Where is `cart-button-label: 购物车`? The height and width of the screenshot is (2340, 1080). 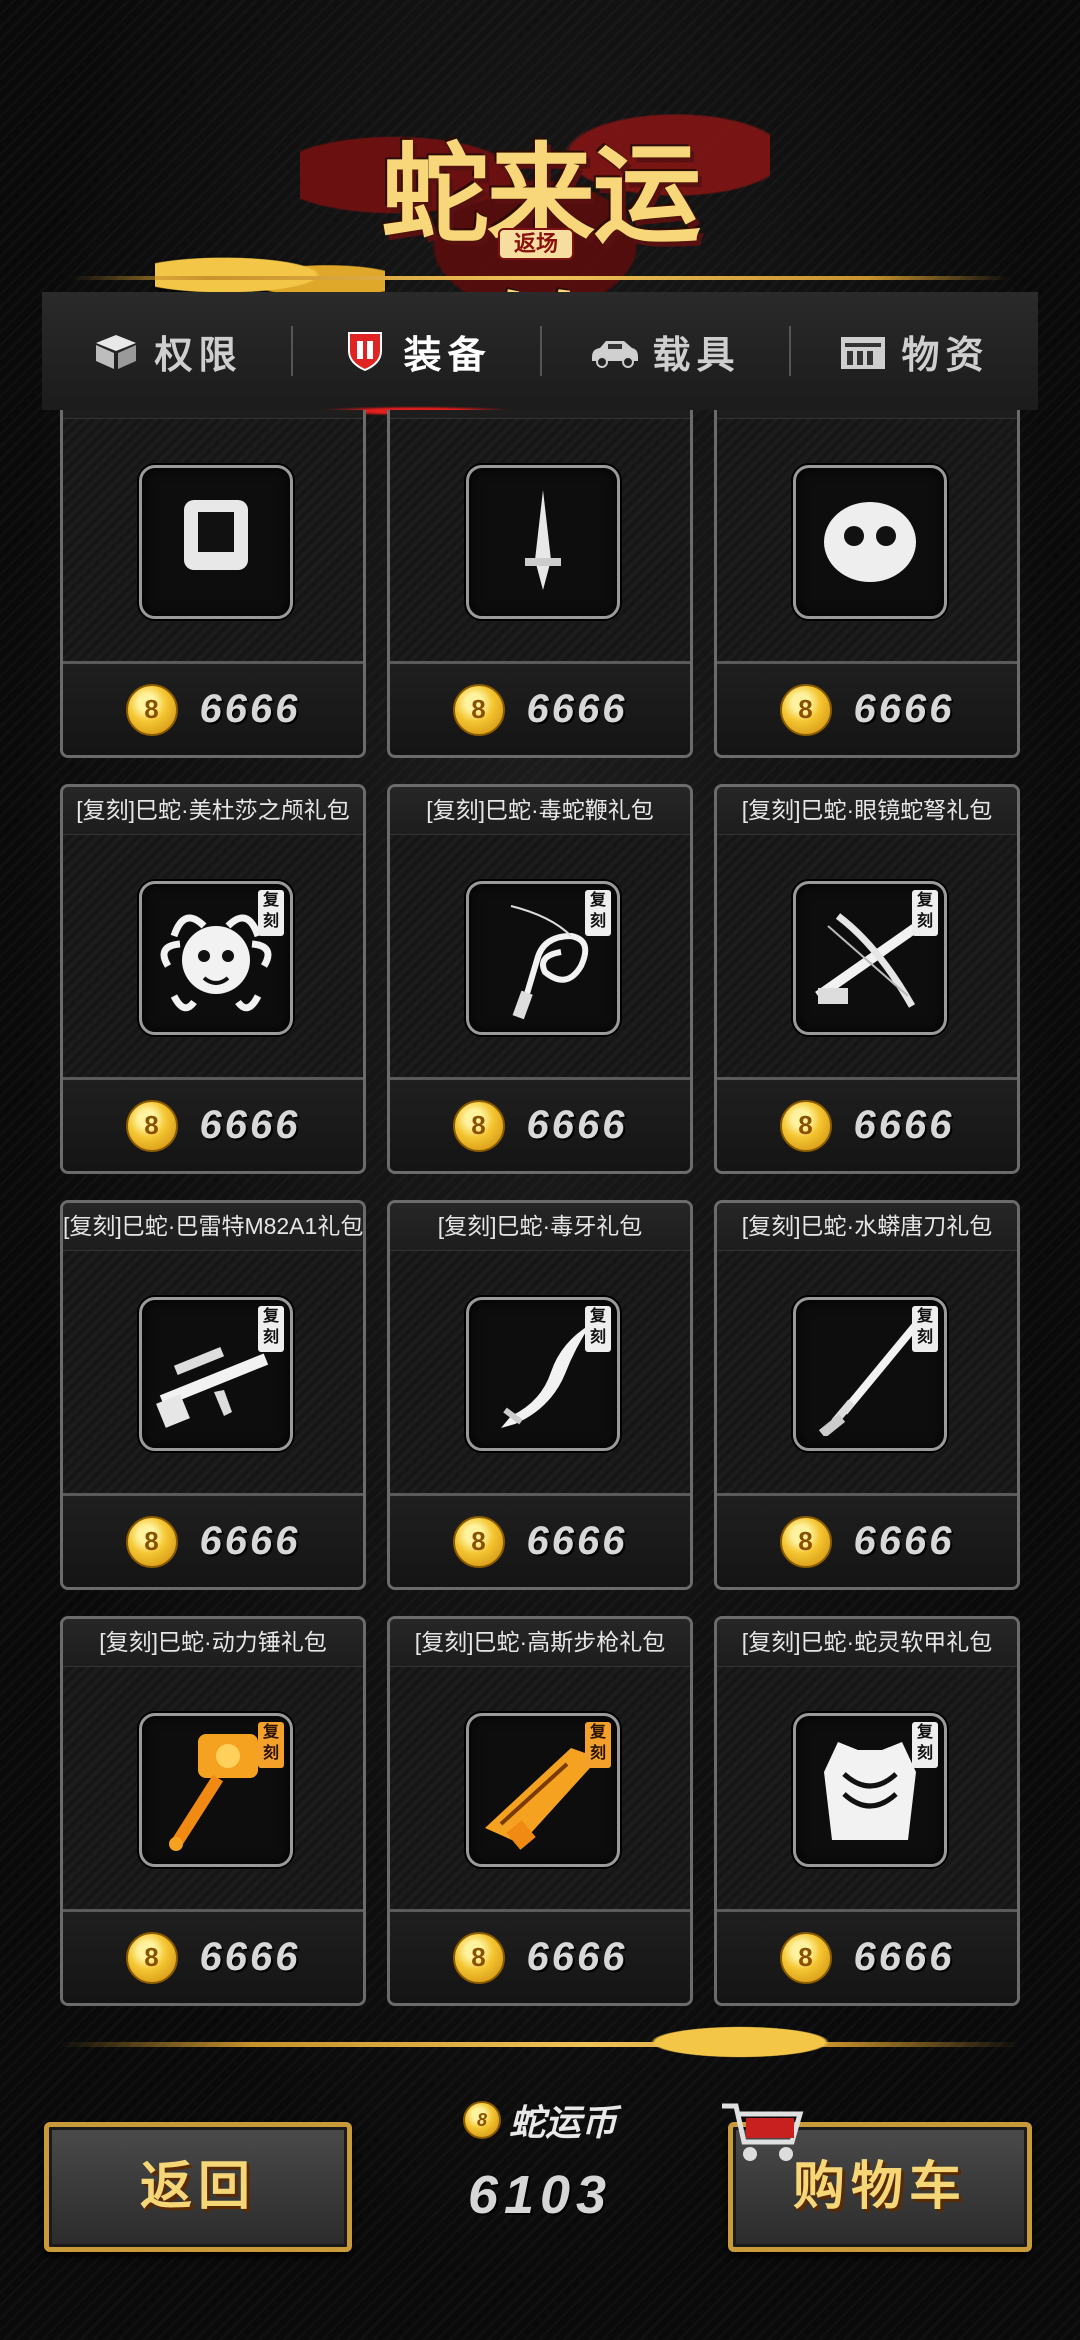
cart-button-label: 购物车 is located at coordinates (879, 2187).